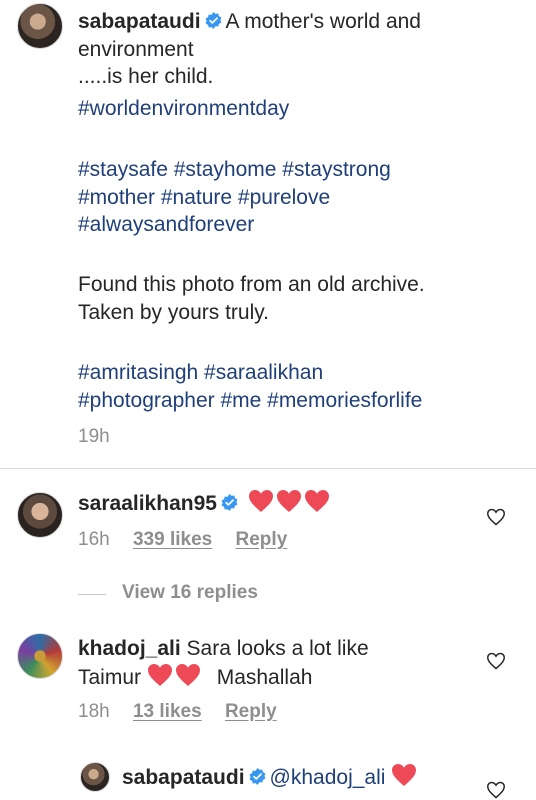  What do you see at coordinates (40, 656) in the screenshot?
I see `avatar-khadoj_ali` at bounding box center [40, 656].